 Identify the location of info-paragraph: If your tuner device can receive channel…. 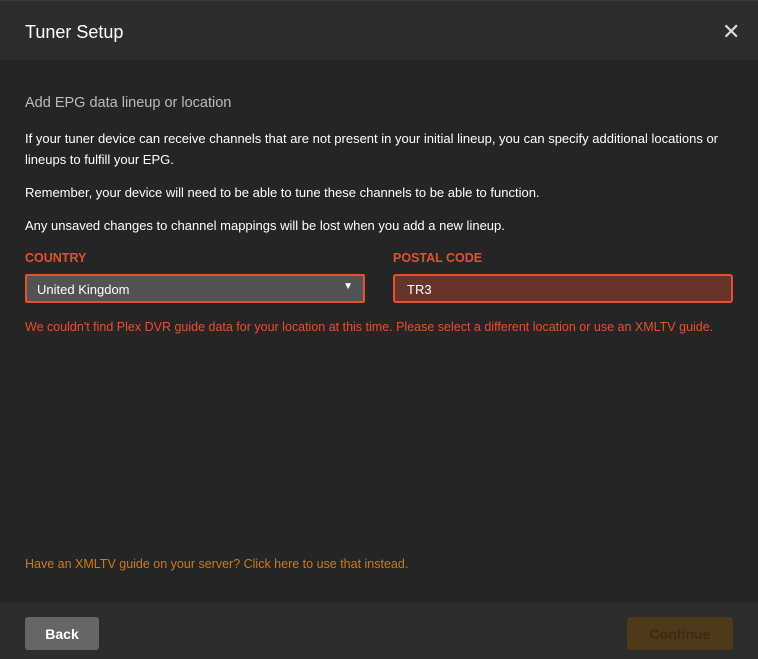
(372, 149).